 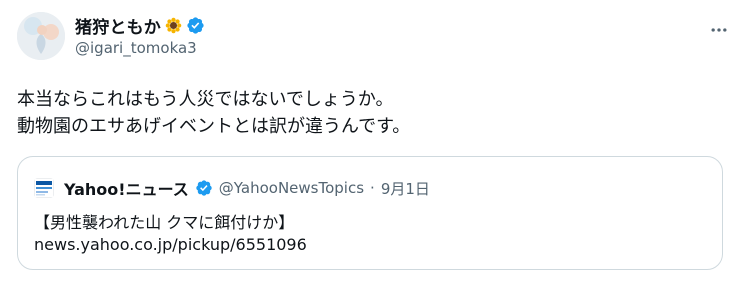 I want to click on tweet-text-line: 本当ならこれはもう人災ではないでしょうか。, so click(x=205, y=99).